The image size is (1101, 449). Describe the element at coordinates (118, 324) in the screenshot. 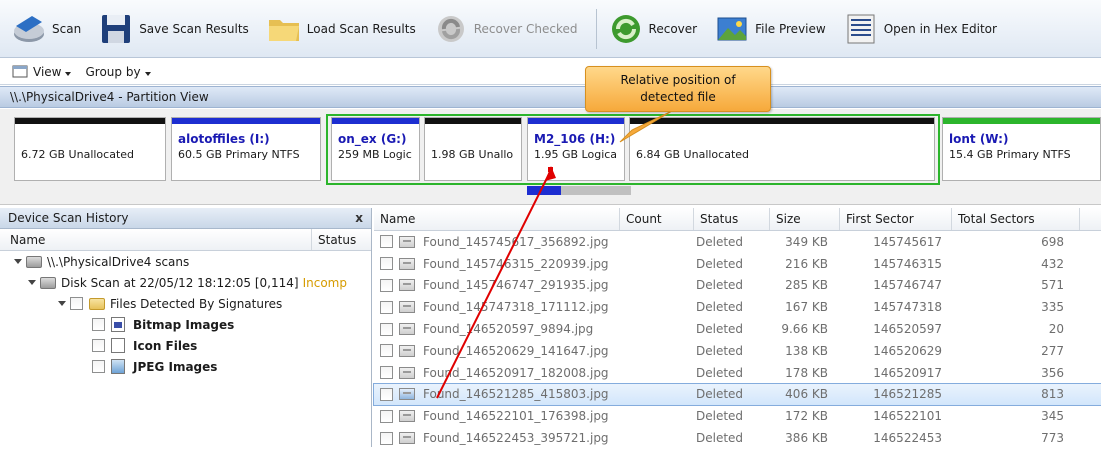

I see `bitmap-file-icon` at that location.